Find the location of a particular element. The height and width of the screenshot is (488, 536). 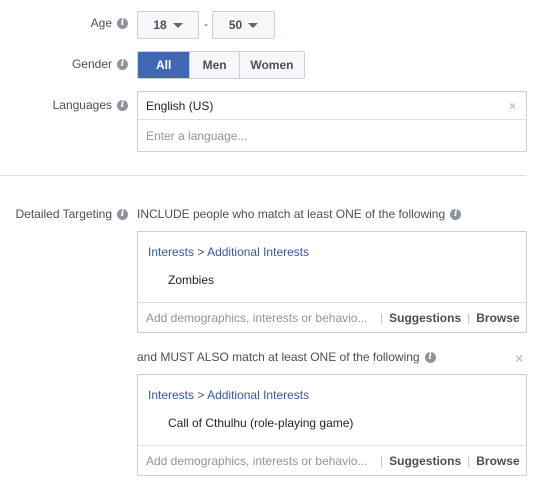

gender-label: Gender i is located at coordinates (100, 64).